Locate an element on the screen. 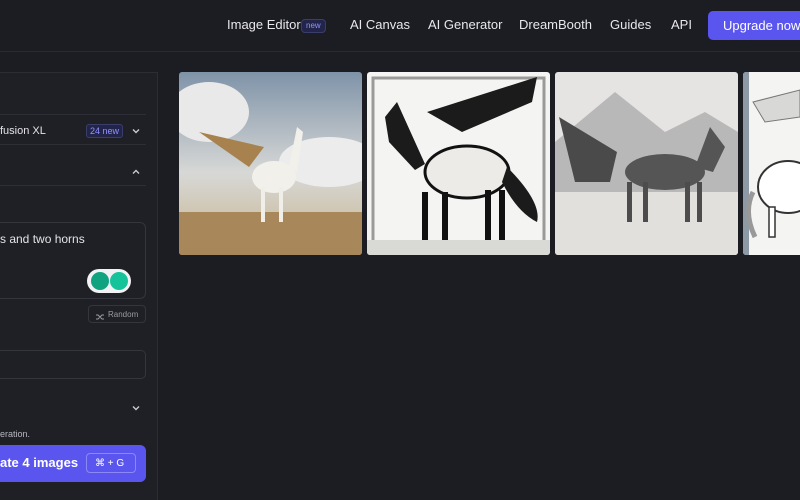  nav-guides: Guides is located at coordinates (630, 24).